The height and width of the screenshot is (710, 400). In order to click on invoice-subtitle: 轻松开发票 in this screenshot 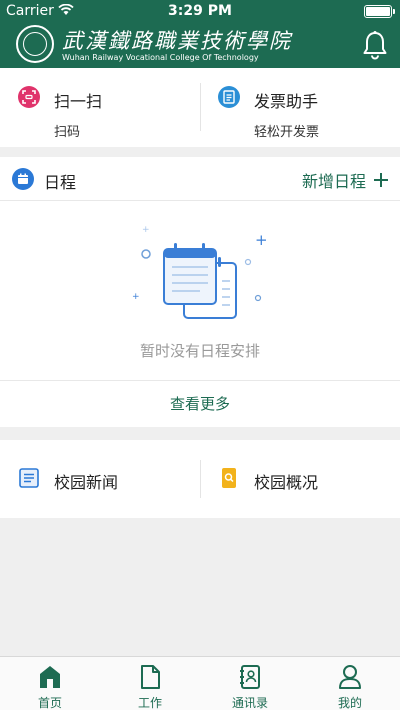, I will do `click(287, 132)`.